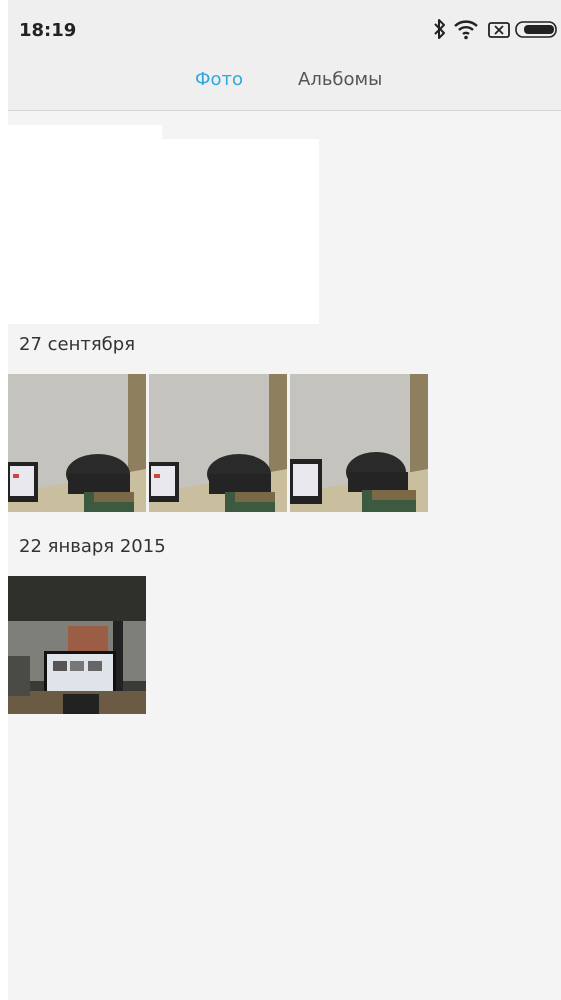  Describe the element at coordinates (284, 29) in the screenshot. I see `status-bar: 18:19` at that location.